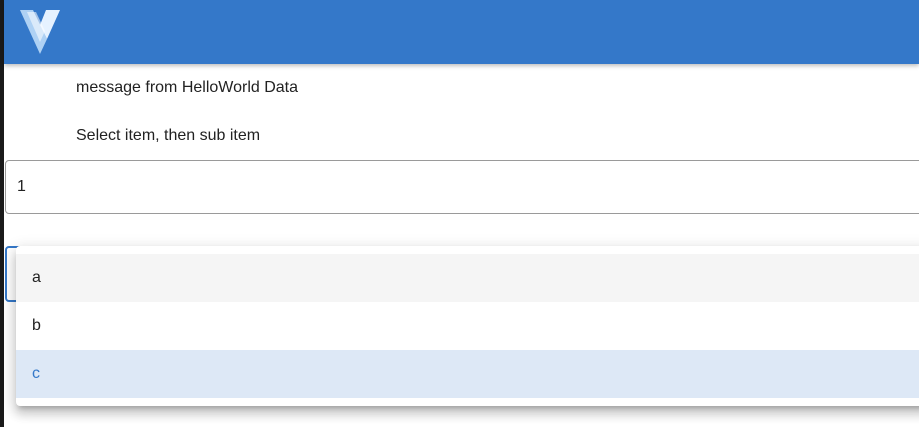 The height and width of the screenshot is (427, 919). What do you see at coordinates (462, 187) in the screenshot?
I see `item-select: 1` at bounding box center [462, 187].